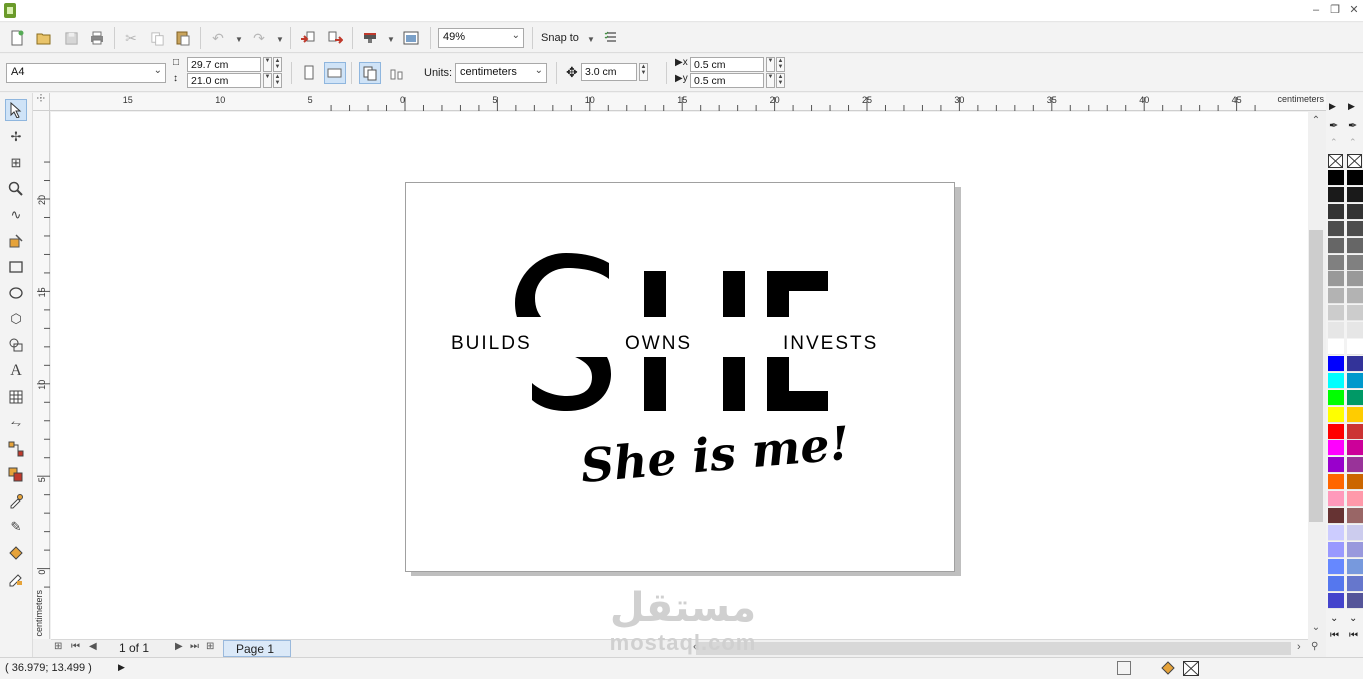  Describe the element at coordinates (218, 38) in the screenshot. I see `undo-icon: ↶` at that location.